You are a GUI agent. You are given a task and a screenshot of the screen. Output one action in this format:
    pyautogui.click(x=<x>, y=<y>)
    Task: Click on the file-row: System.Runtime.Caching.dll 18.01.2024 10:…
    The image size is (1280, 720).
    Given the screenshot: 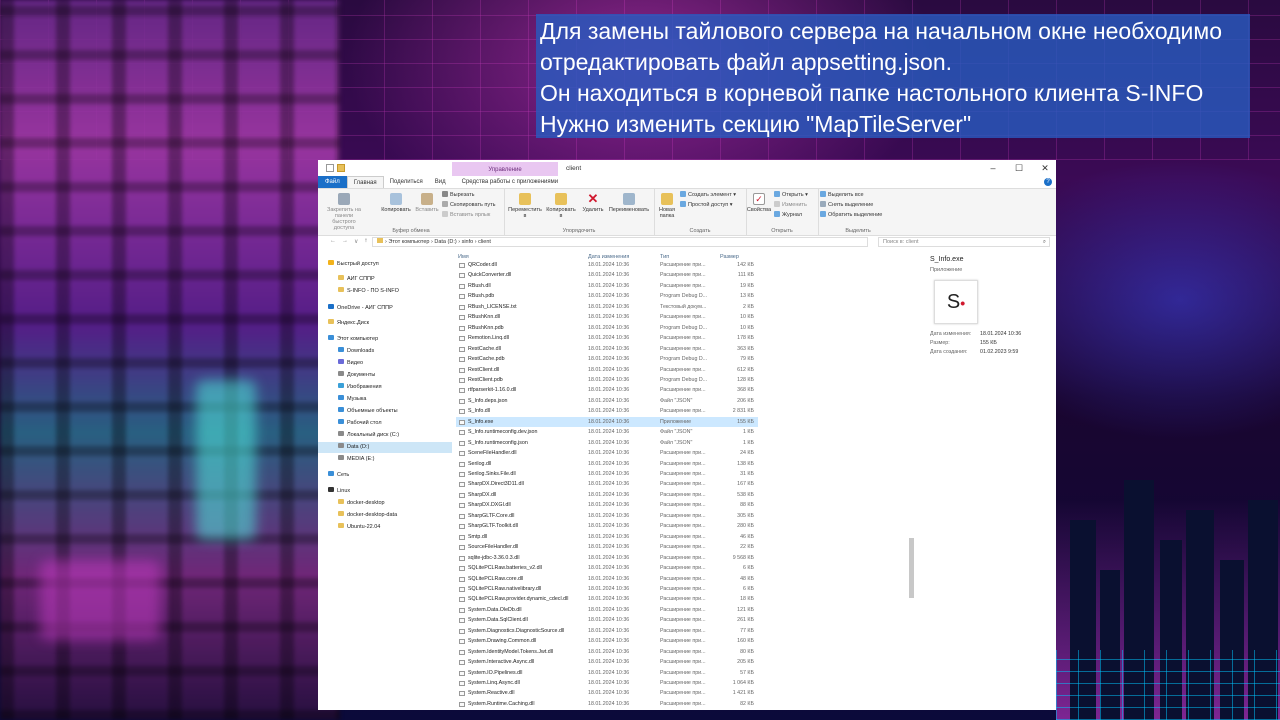 What is the action you would take?
    pyautogui.click(x=607, y=704)
    